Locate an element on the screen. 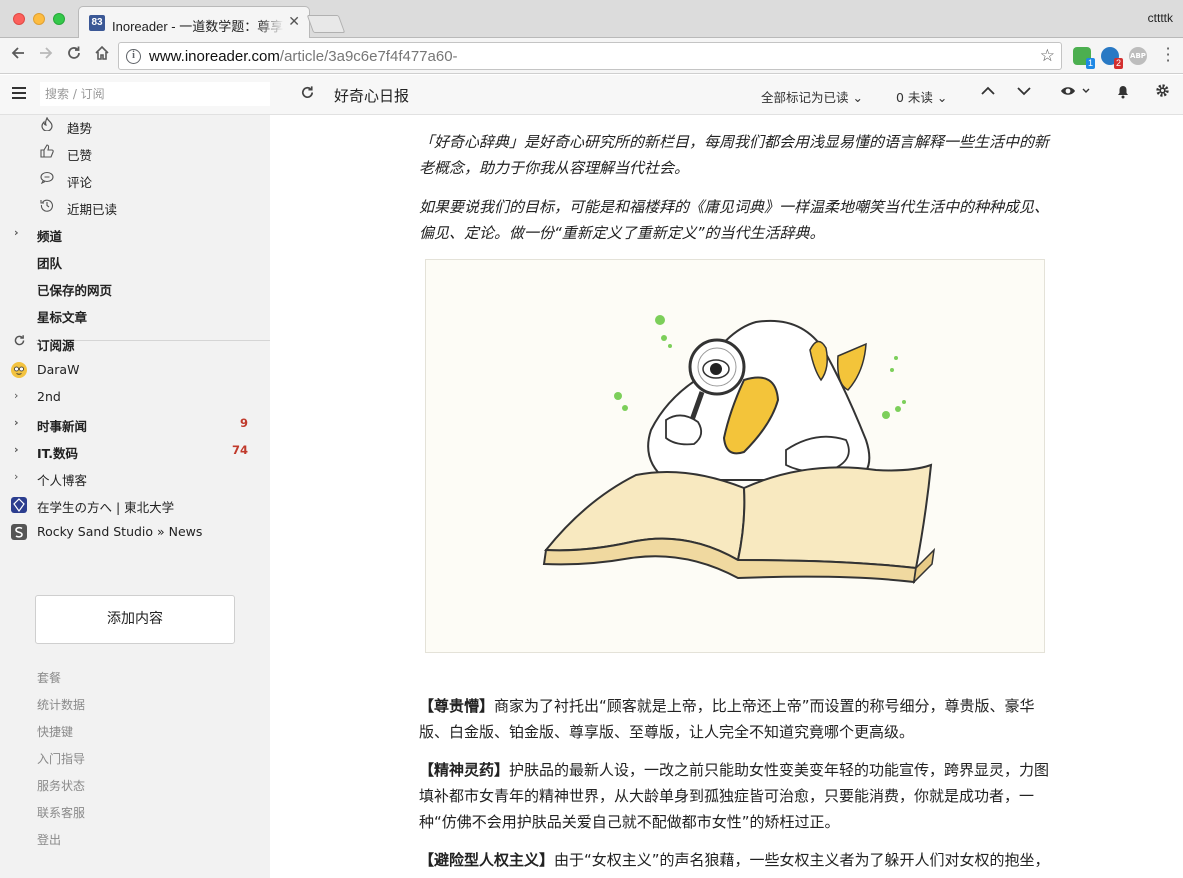 The width and height of the screenshot is (1183, 878). feed-label: DaraW is located at coordinates (58, 369).